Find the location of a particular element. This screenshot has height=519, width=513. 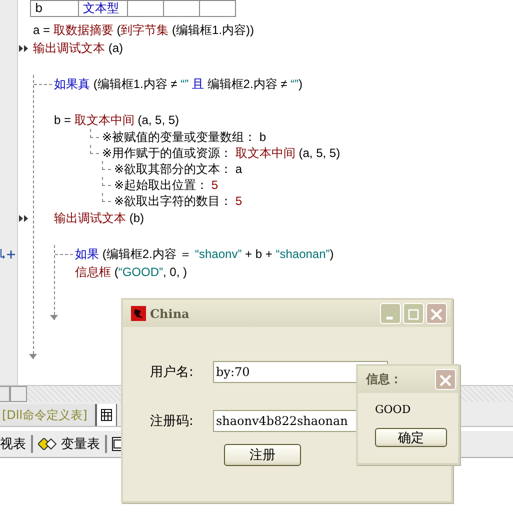

code-line: b = 取文本中间 (a, 5, 5) is located at coordinates (117, 120).